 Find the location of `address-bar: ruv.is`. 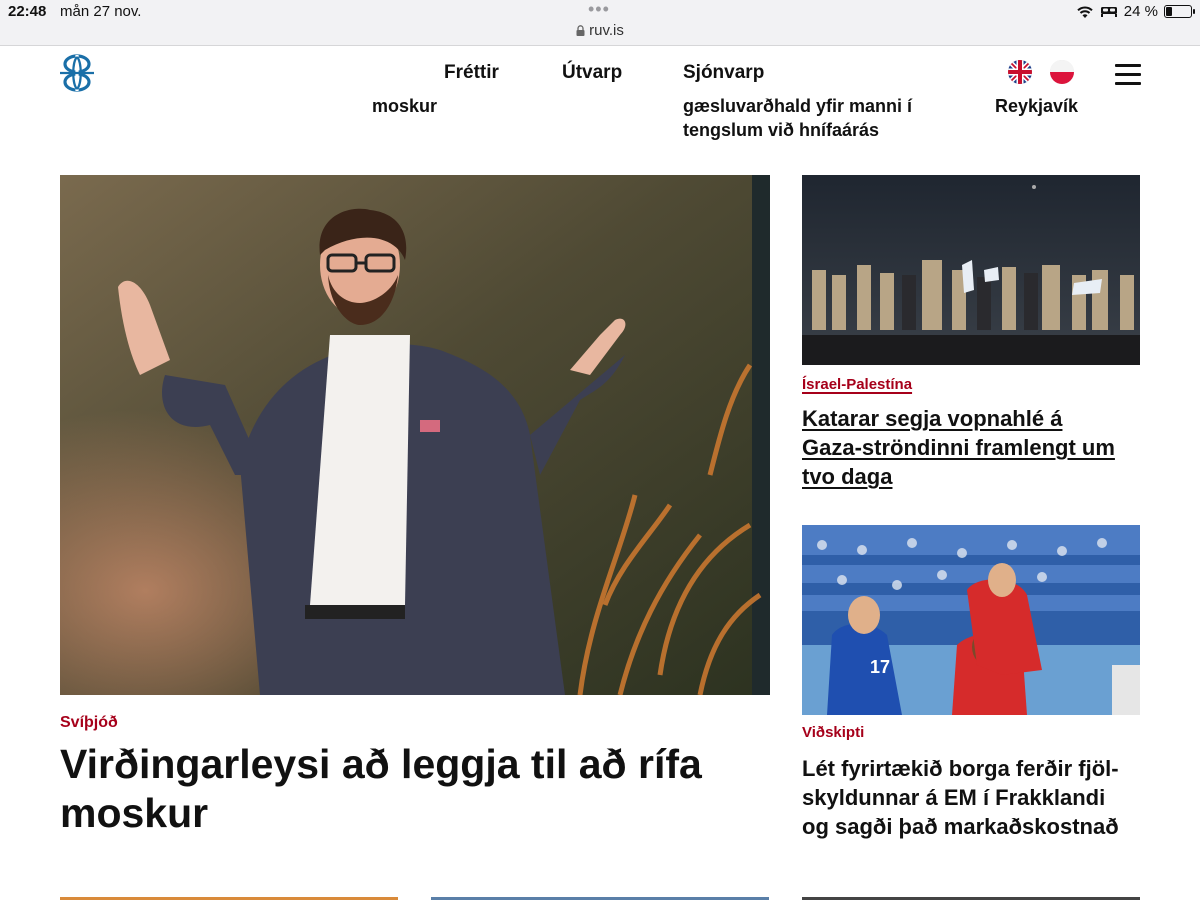

address-bar: ruv.is is located at coordinates (600, 30).